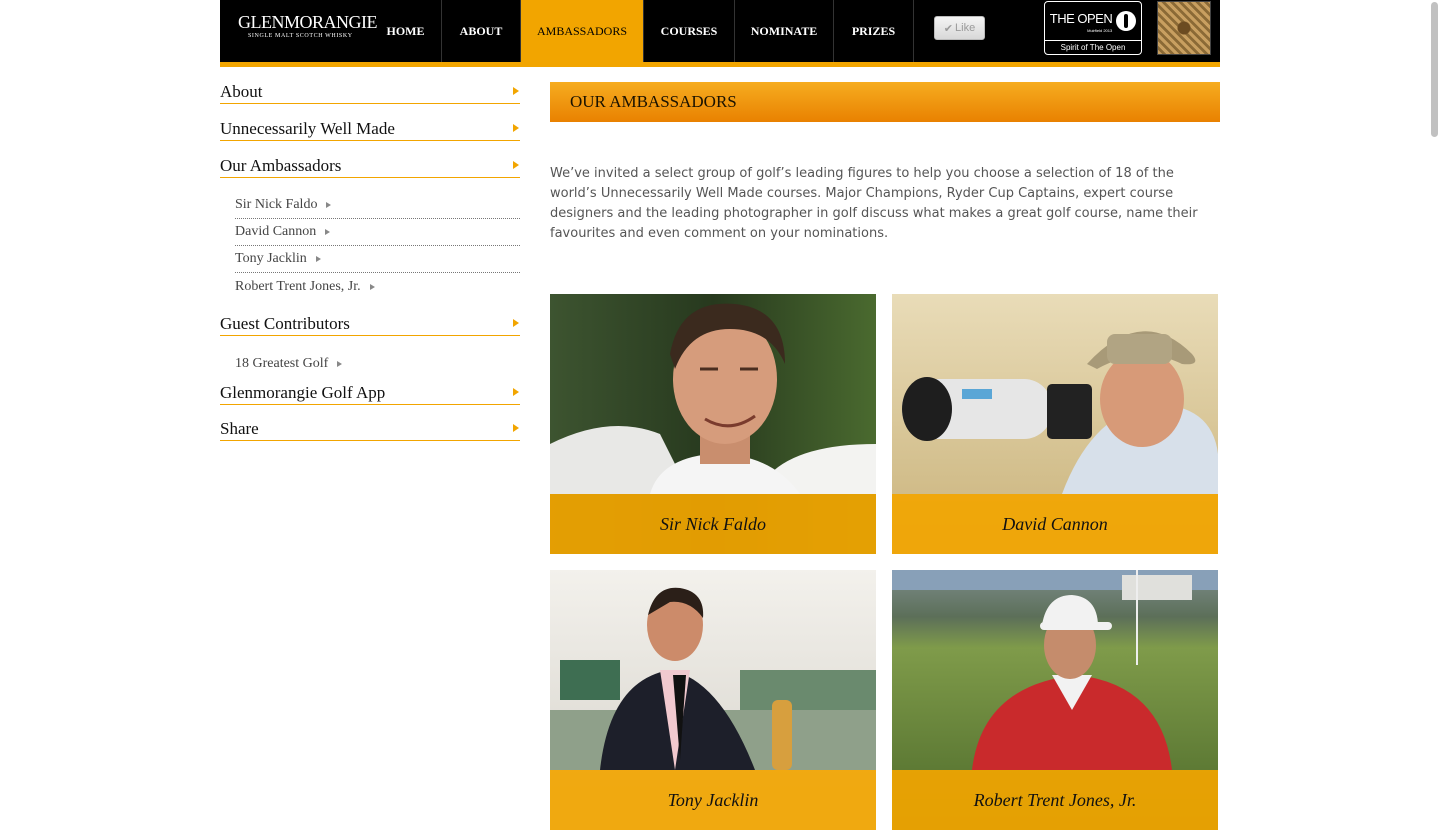  Describe the element at coordinates (307, 128) in the screenshot. I see `sidebar-item-label: Unnecessarily Well Made` at that location.